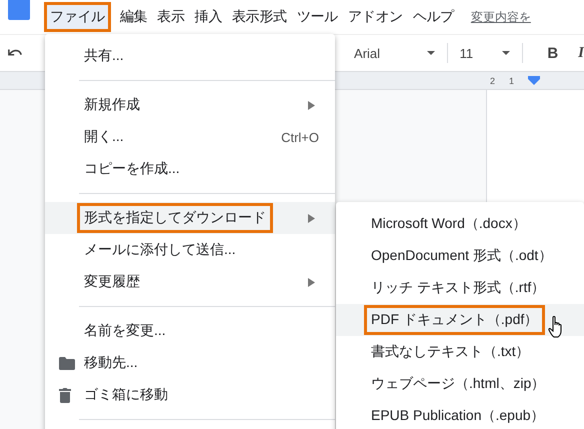  What do you see at coordinates (209, 17) in the screenshot?
I see `menu-bar-item: 挿入` at bounding box center [209, 17].